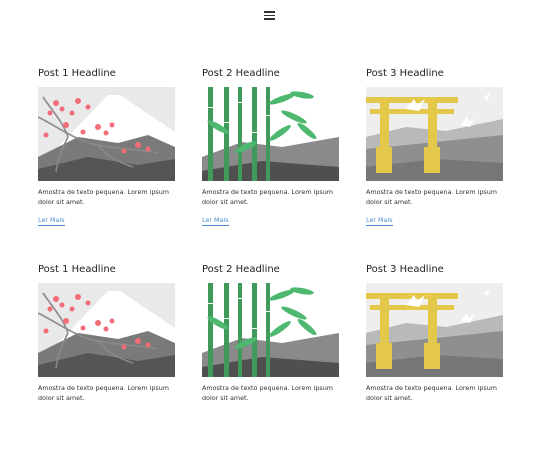  What do you see at coordinates (269, 12) in the screenshot?
I see `hamburger-icon` at bounding box center [269, 12].